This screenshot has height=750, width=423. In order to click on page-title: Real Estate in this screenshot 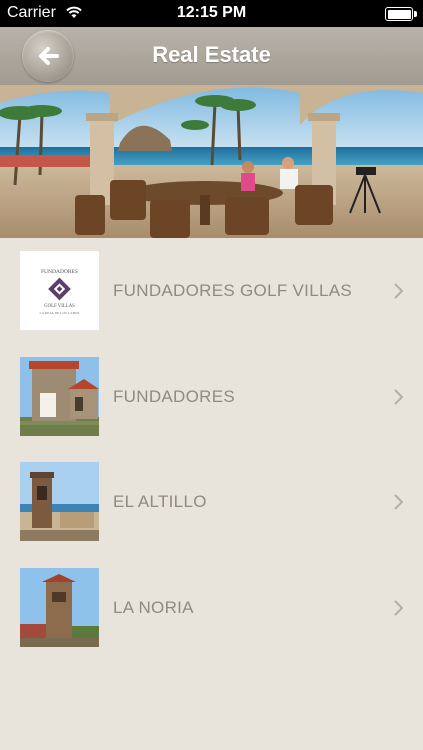, I will do `click(211, 54)`.